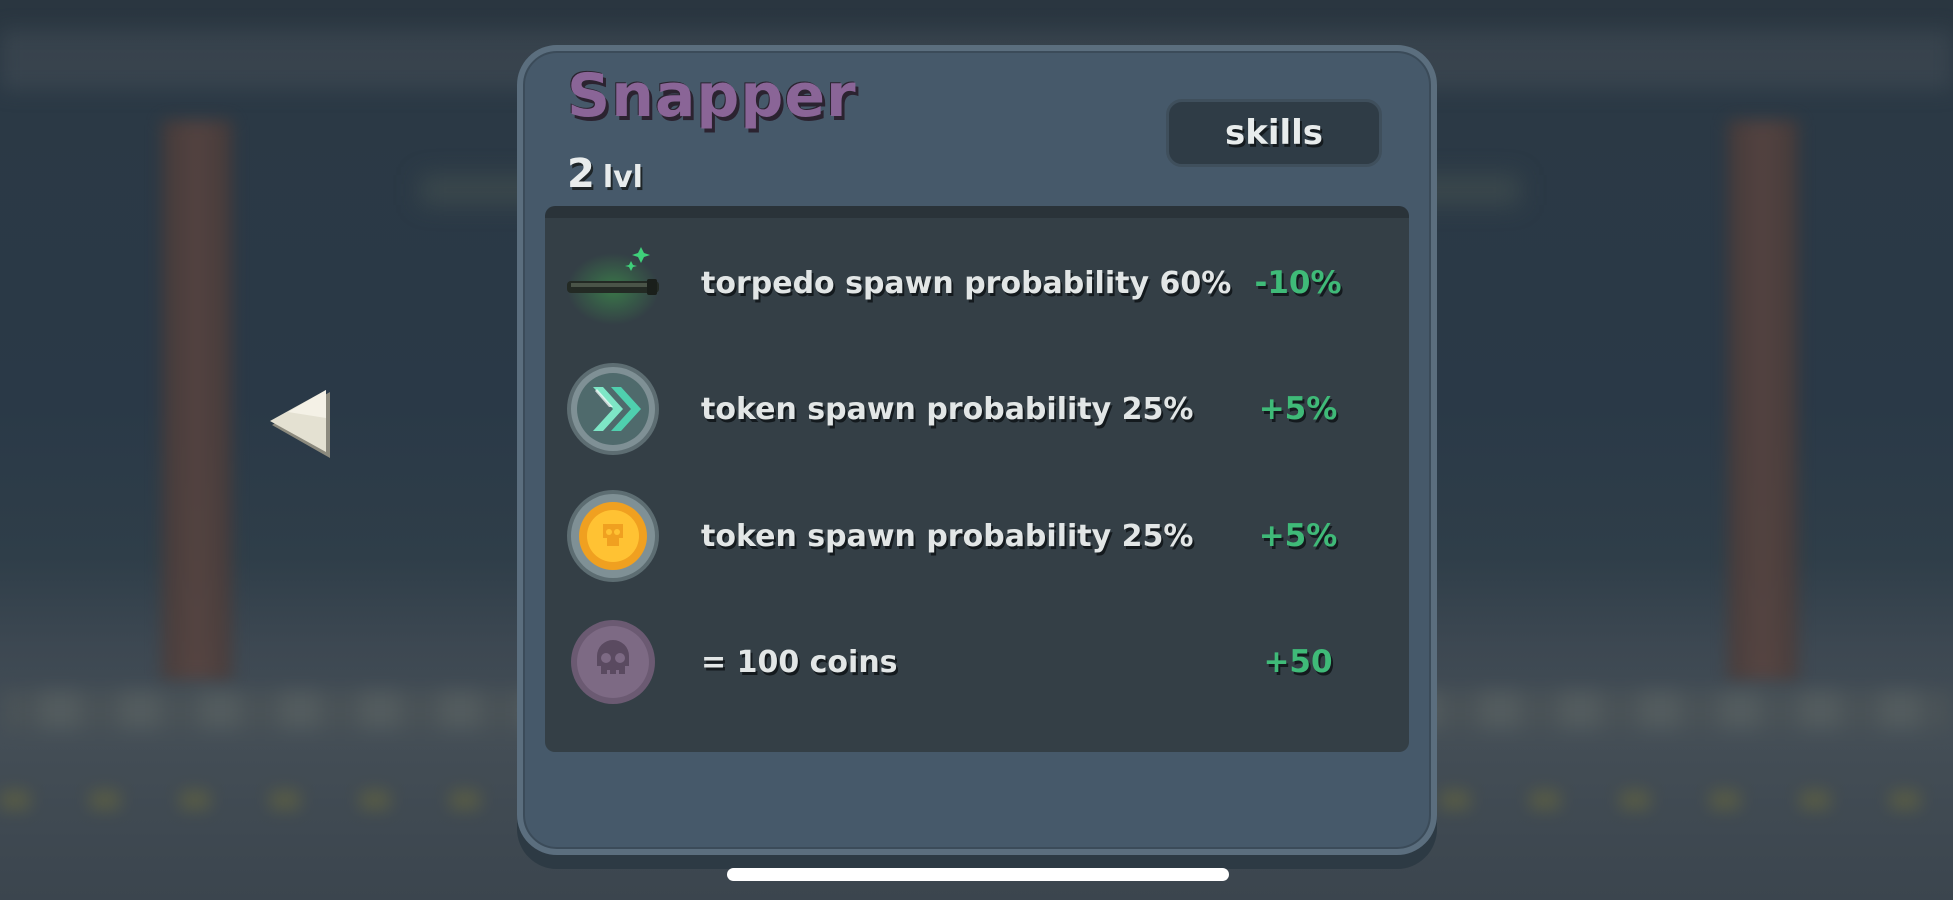  Describe the element at coordinates (300, 424) in the screenshot. I see `left-arrow-icon` at that location.